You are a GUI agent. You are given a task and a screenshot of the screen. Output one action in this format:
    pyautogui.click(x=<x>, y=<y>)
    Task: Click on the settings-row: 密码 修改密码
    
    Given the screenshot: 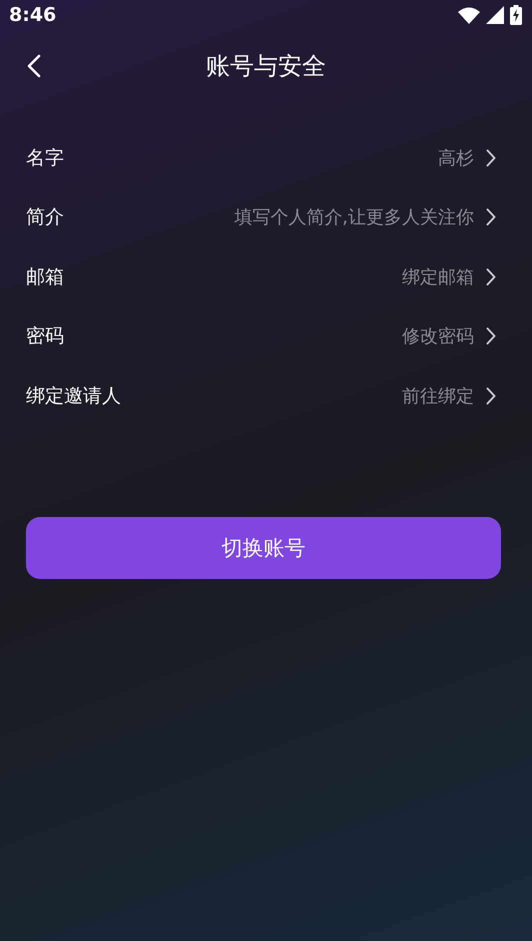 What is the action you would take?
    pyautogui.click(x=266, y=336)
    